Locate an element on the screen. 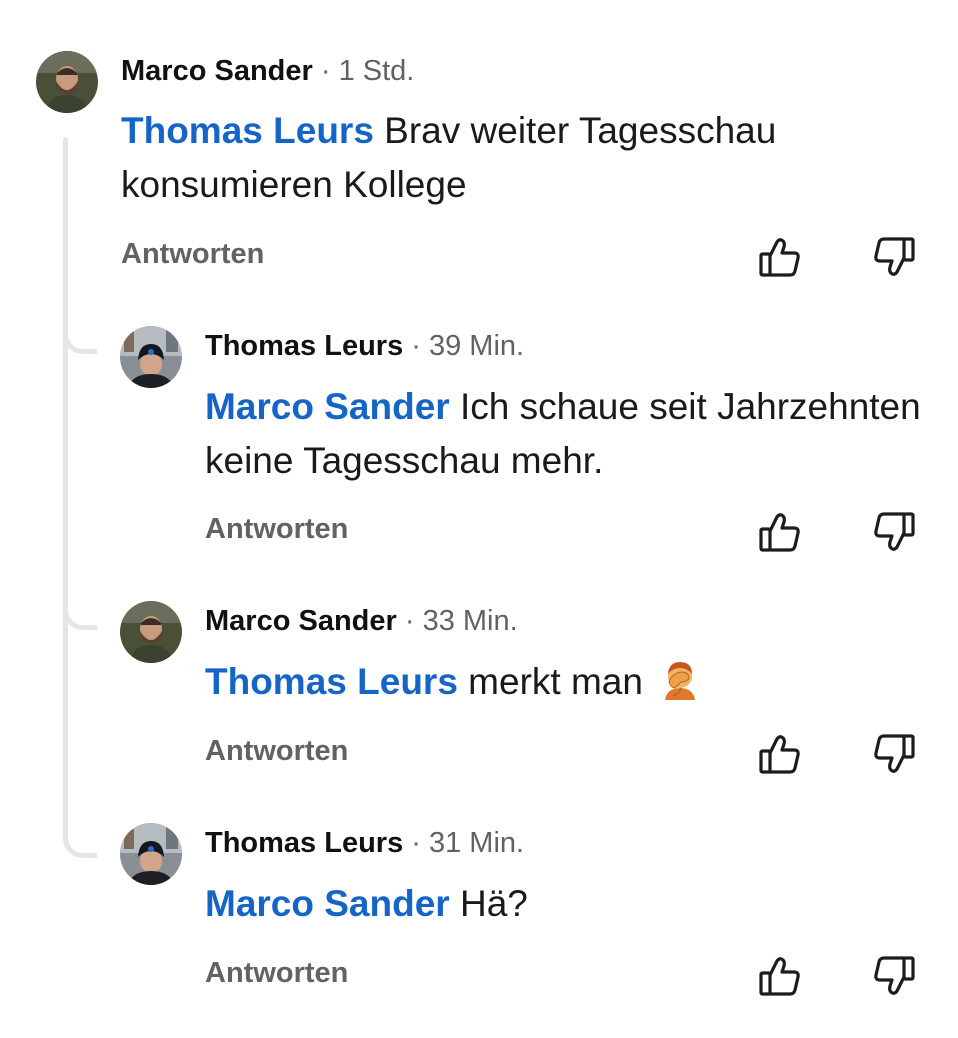 This screenshot has width=958, height=1038. comment-body: Thomas Leurs merkt man is located at coordinates (565, 685).